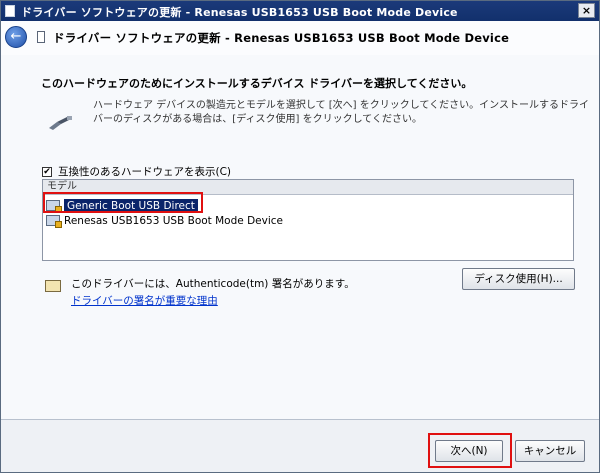 This screenshot has height=473, width=600. I want to click on model-column-header: モデル, so click(308, 187).